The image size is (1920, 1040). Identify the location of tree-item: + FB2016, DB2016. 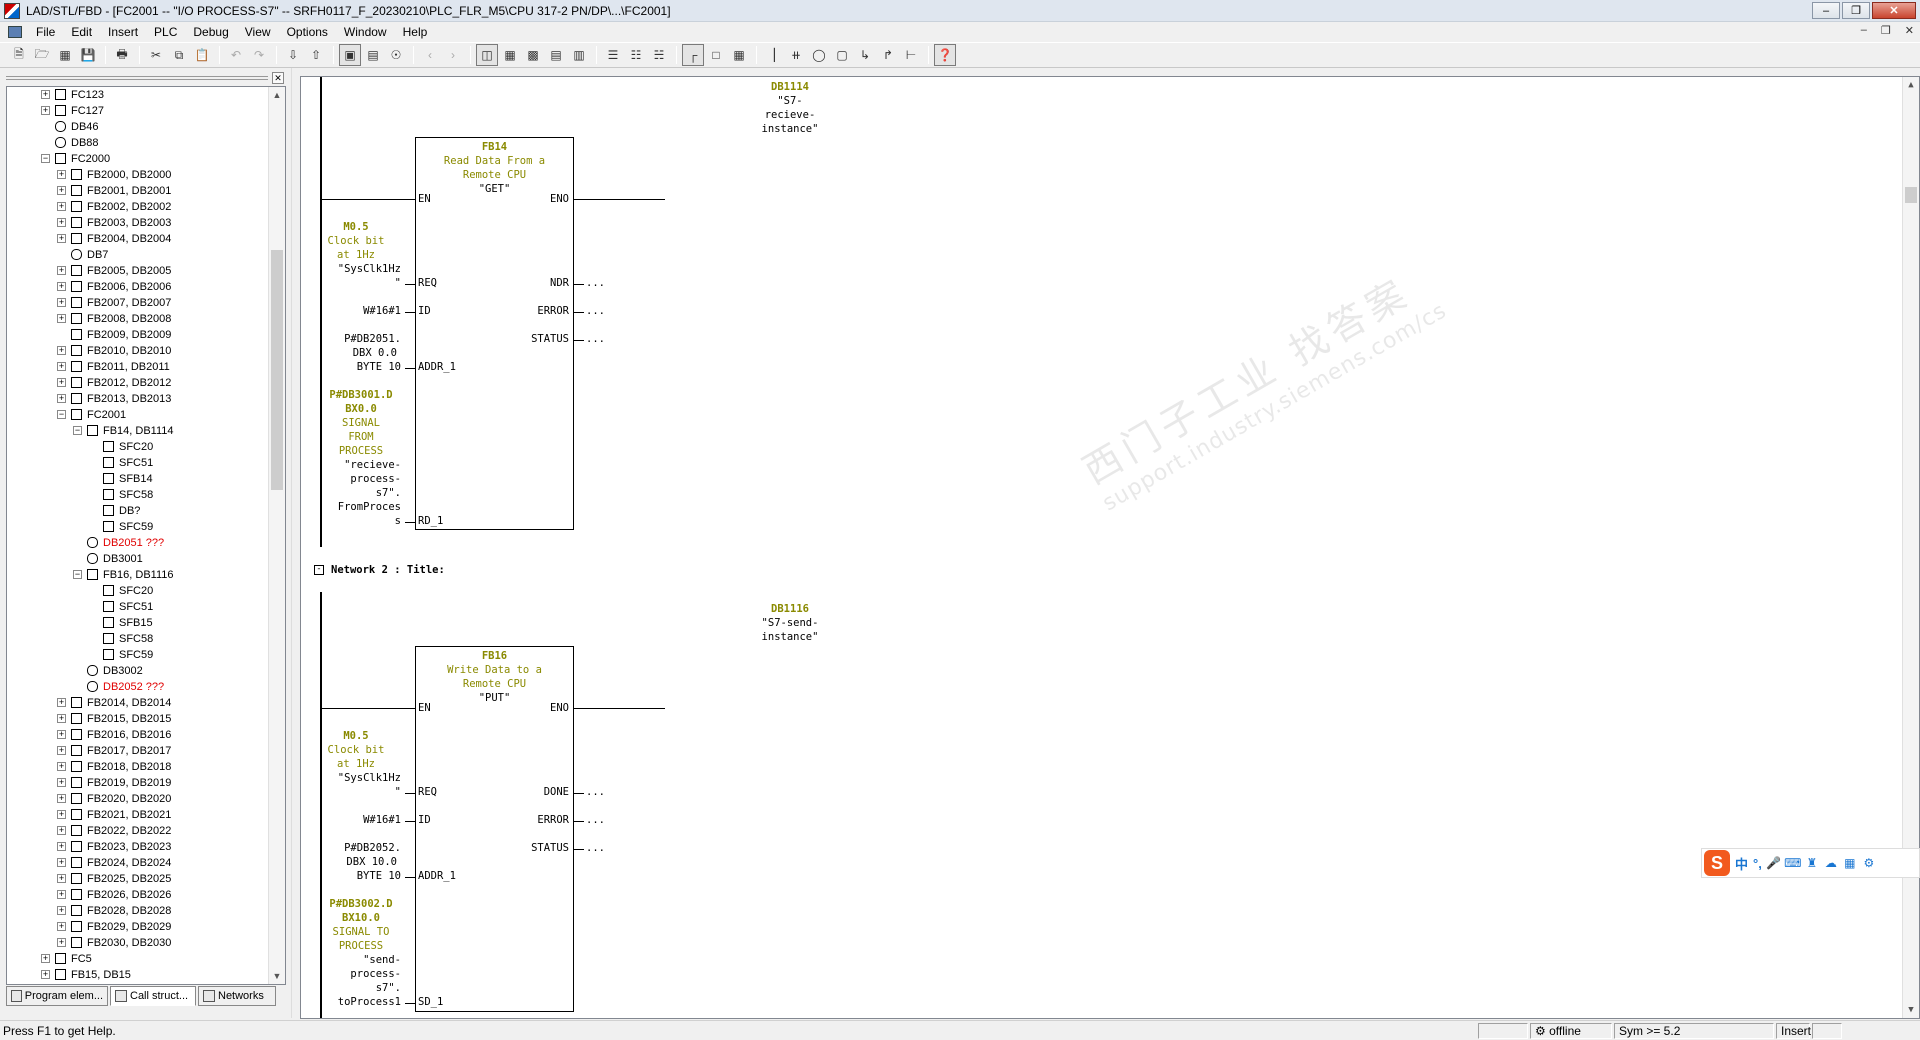
(138, 735).